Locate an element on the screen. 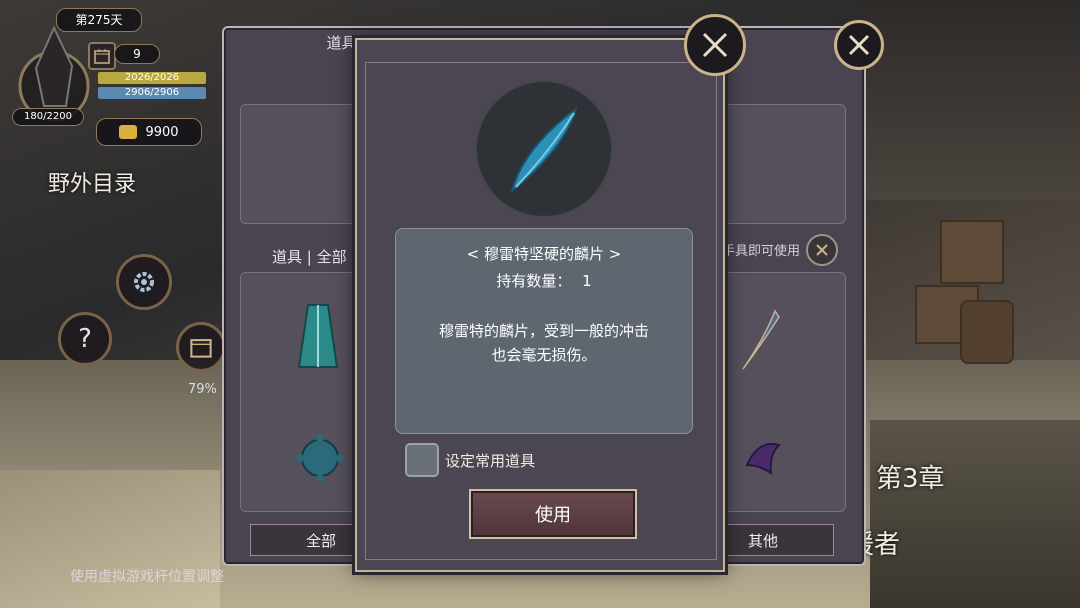 The width and height of the screenshot is (1080, 608). mp-bar: 2906/2906 is located at coordinates (152, 93).